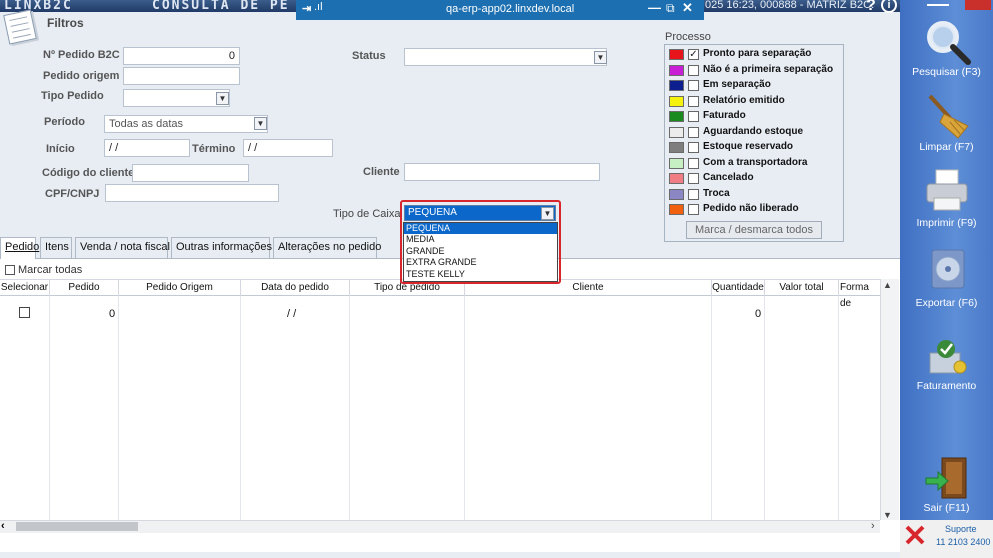 The height and width of the screenshot is (558, 993). What do you see at coordinates (81, 76) in the screenshot?
I see `pedido-origem-label: Pedido origem` at bounding box center [81, 76].